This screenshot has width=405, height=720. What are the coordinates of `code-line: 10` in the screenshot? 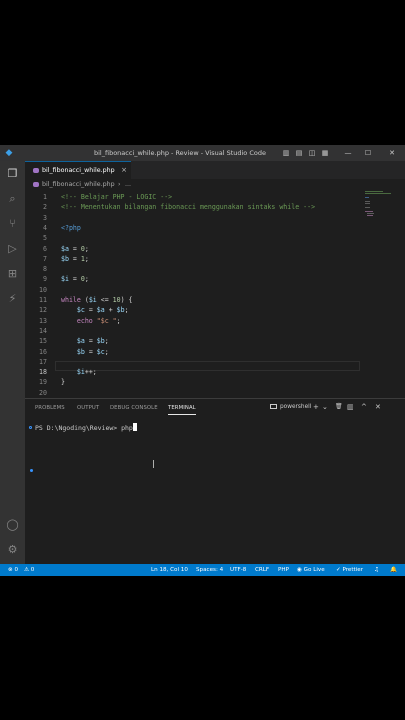 It's located at (192, 290).